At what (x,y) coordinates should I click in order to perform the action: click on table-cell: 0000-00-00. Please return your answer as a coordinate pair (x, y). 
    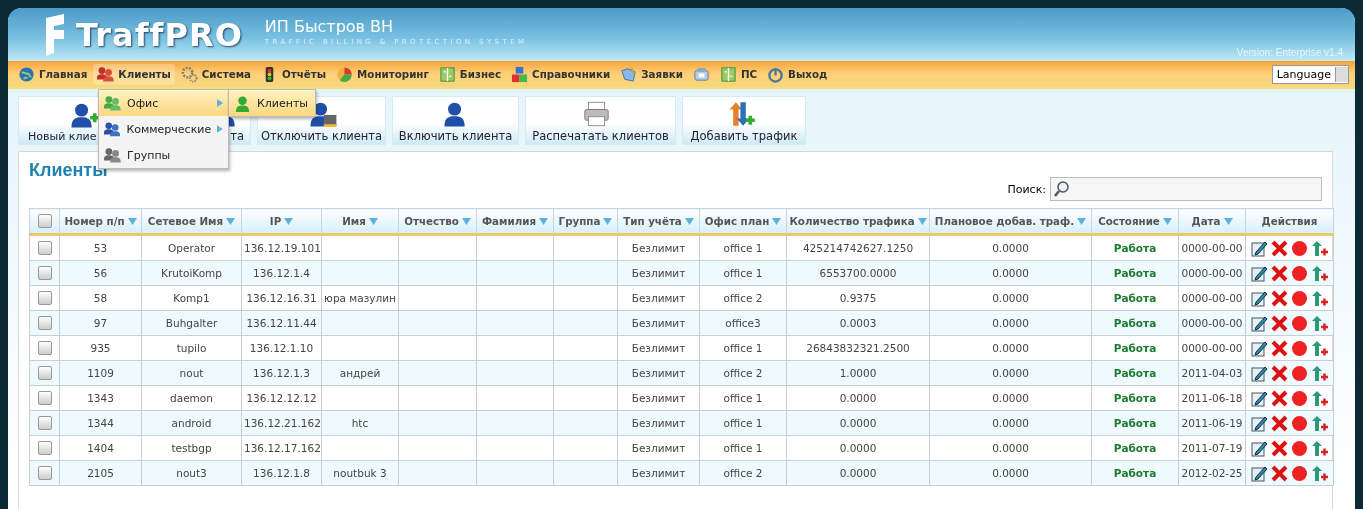
    Looking at the image, I should click on (1212, 298).